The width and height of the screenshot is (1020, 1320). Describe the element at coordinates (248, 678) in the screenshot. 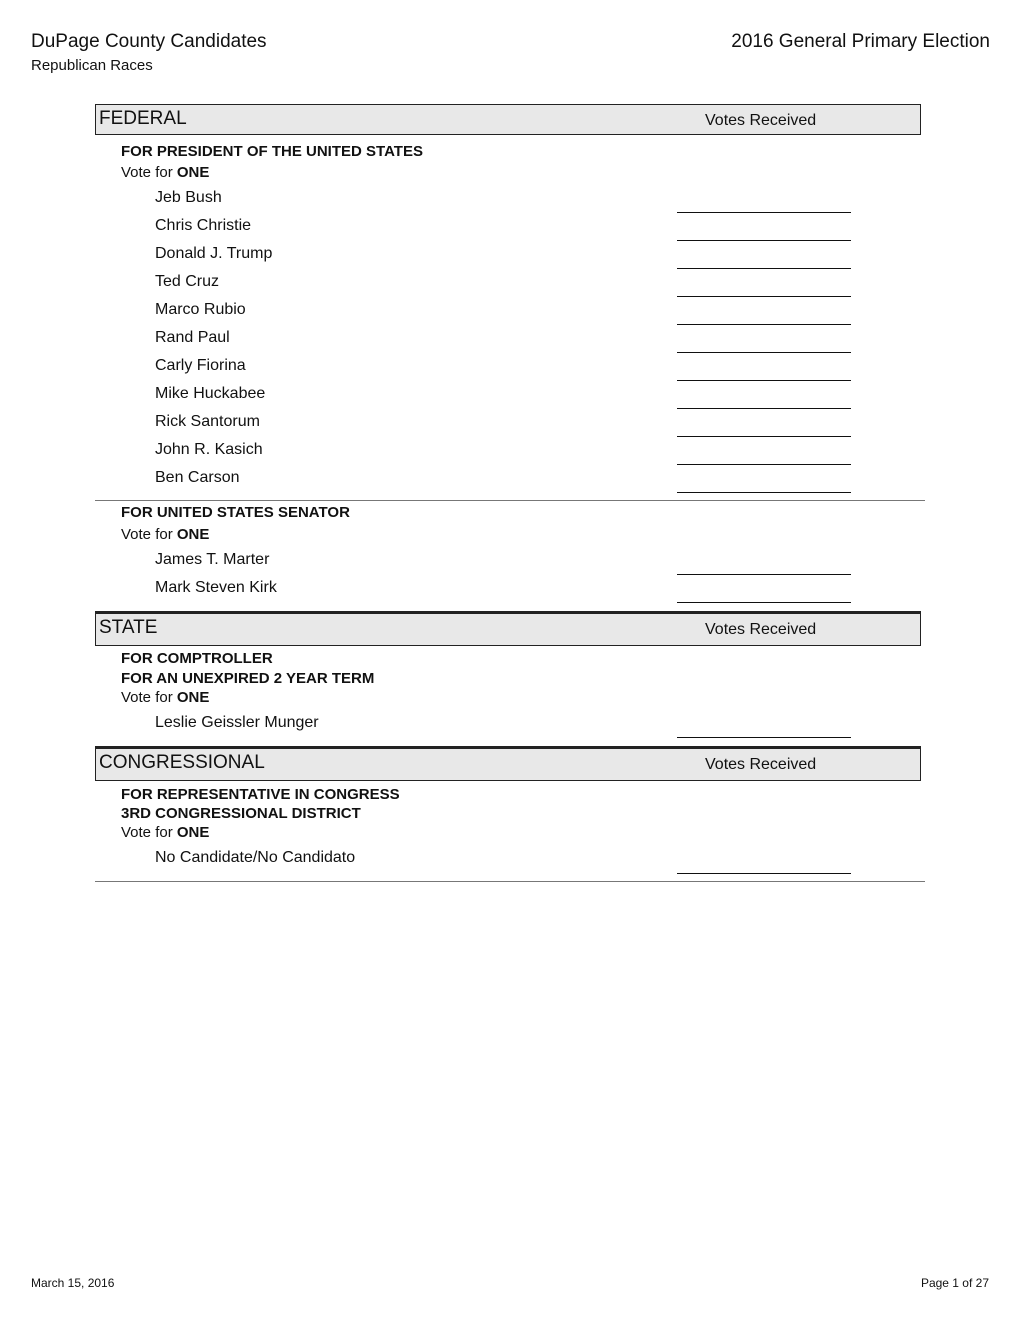

I see `race-title: FOR AN UNEXPIRED 2 YEAR TERM` at that location.